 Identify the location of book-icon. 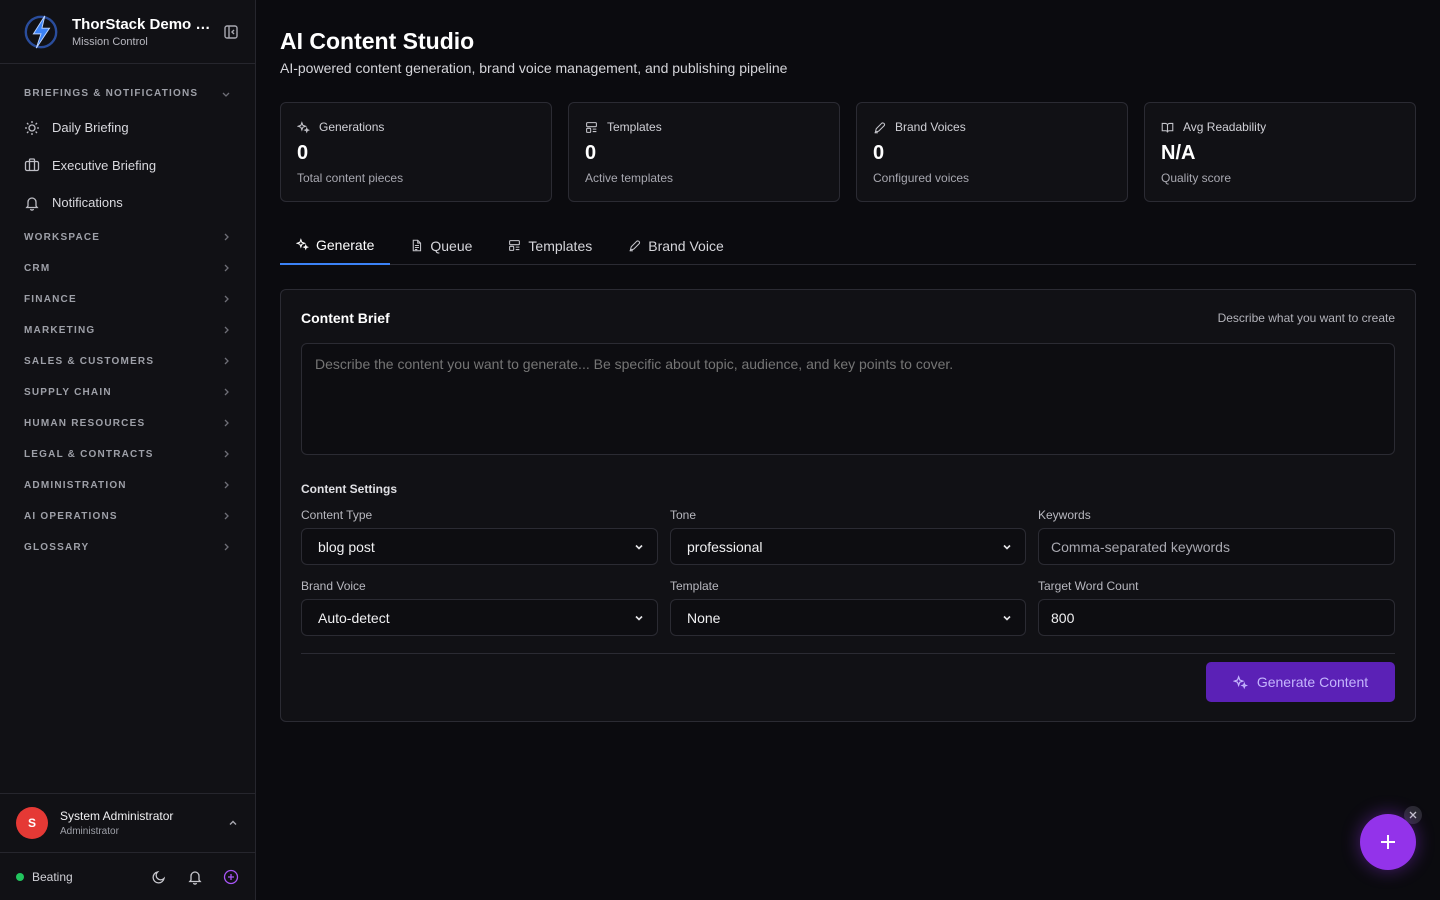
(1167, 127).